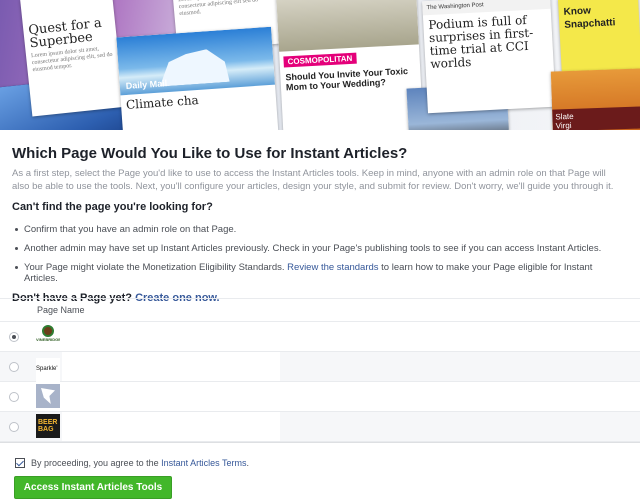 This screenshot has height=502, width=640. Describe the element at coordinates (146, 84) in the screenshot. I see `dailymail-logo: Daily Mail` at that location.